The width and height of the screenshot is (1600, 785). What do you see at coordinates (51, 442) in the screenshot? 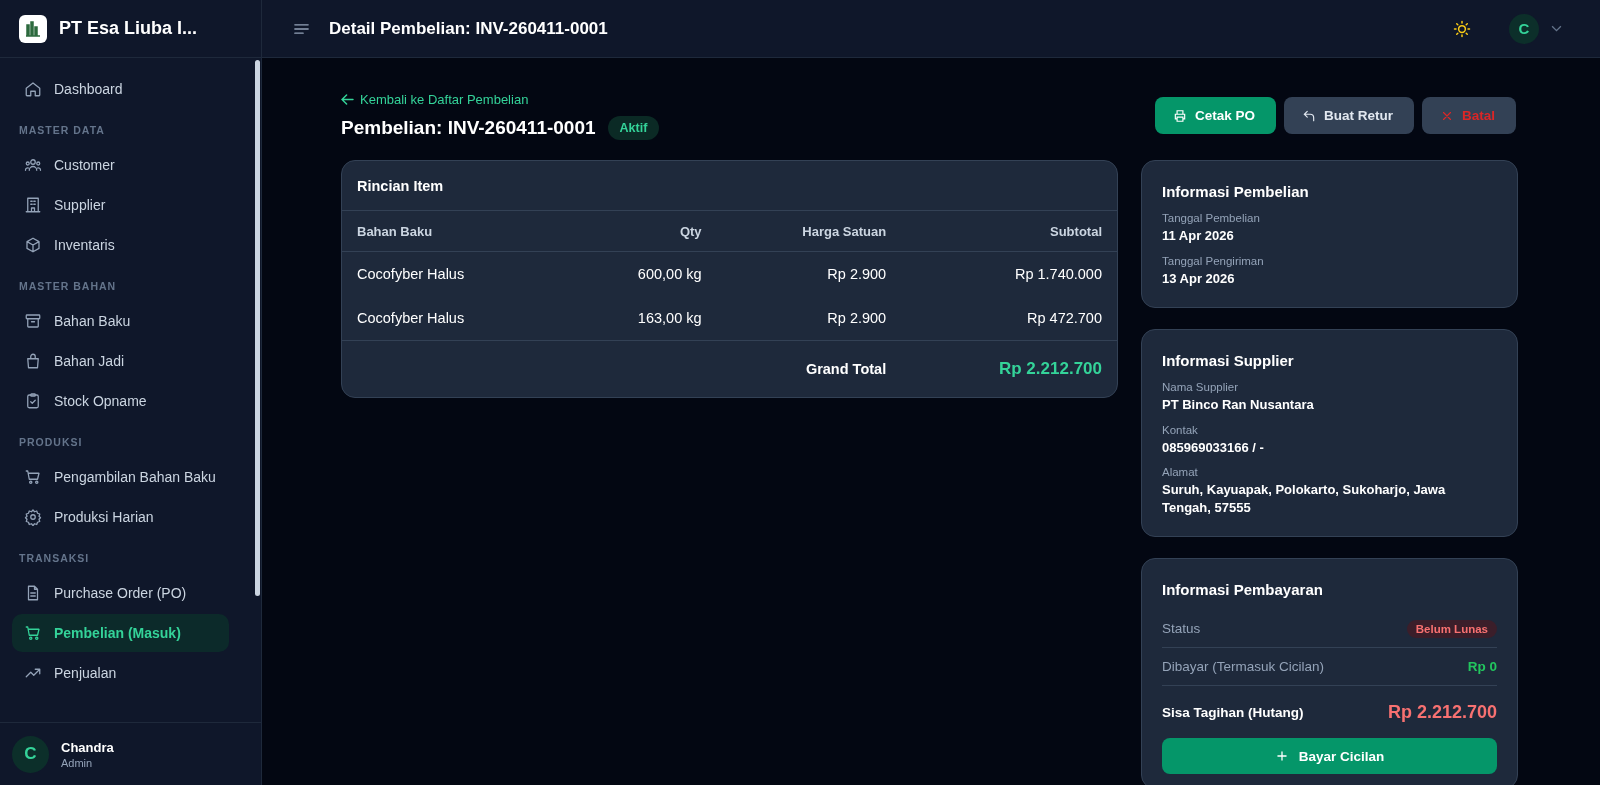
I see `nav-section-title: PRODUKSI` at bounding box center [51, 442].